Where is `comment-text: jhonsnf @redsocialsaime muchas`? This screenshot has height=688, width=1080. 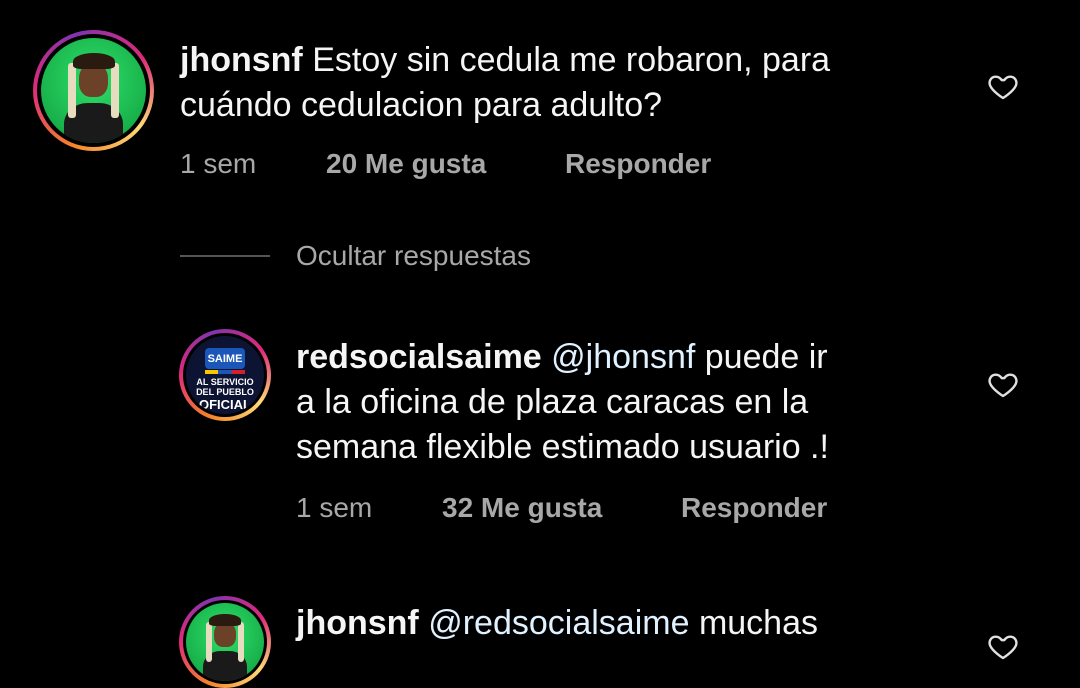
comment-text: jhonsnf @redsocialsaime muchas is located at coordinates (557, 623).